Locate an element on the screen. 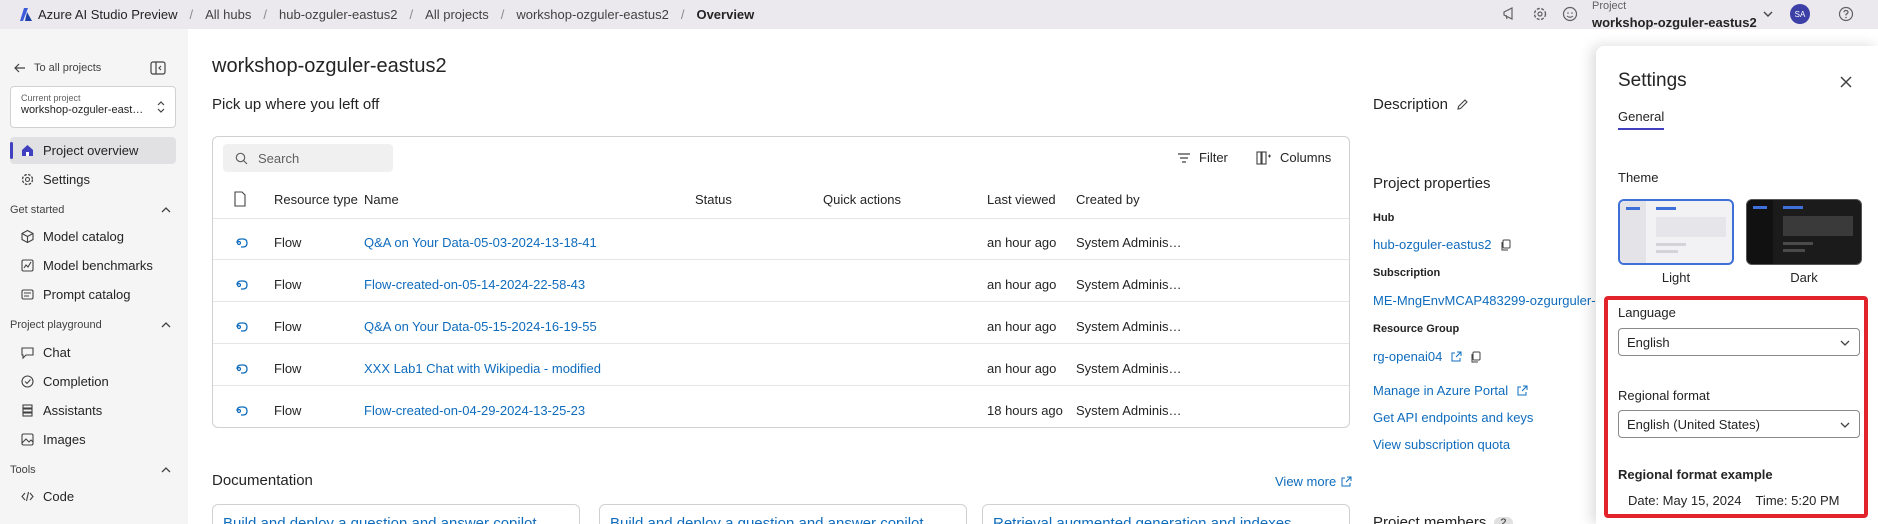 This screenshot has width=1878, height=524. sidebar-item-completion: Completion is located at coordinates (93, 381).